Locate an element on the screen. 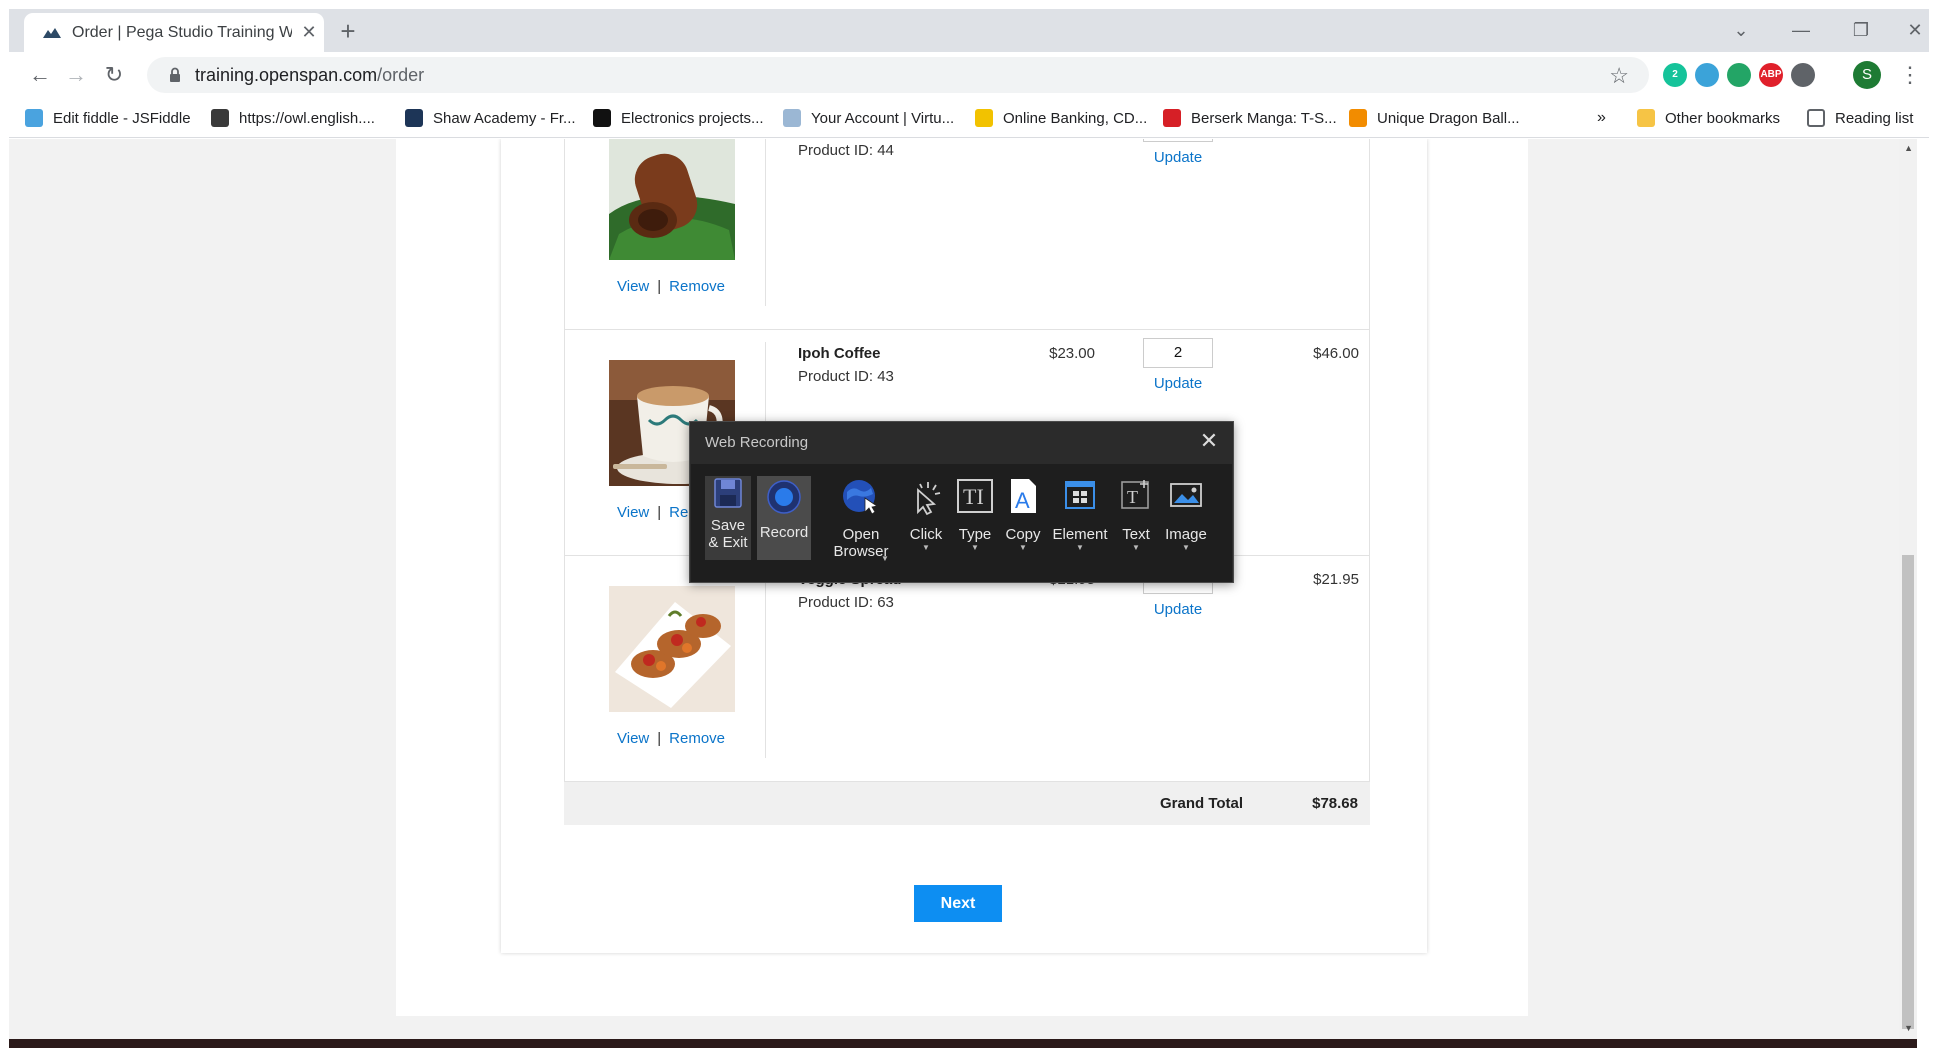  reading-list-icon is located at coordinates (1816, 118).